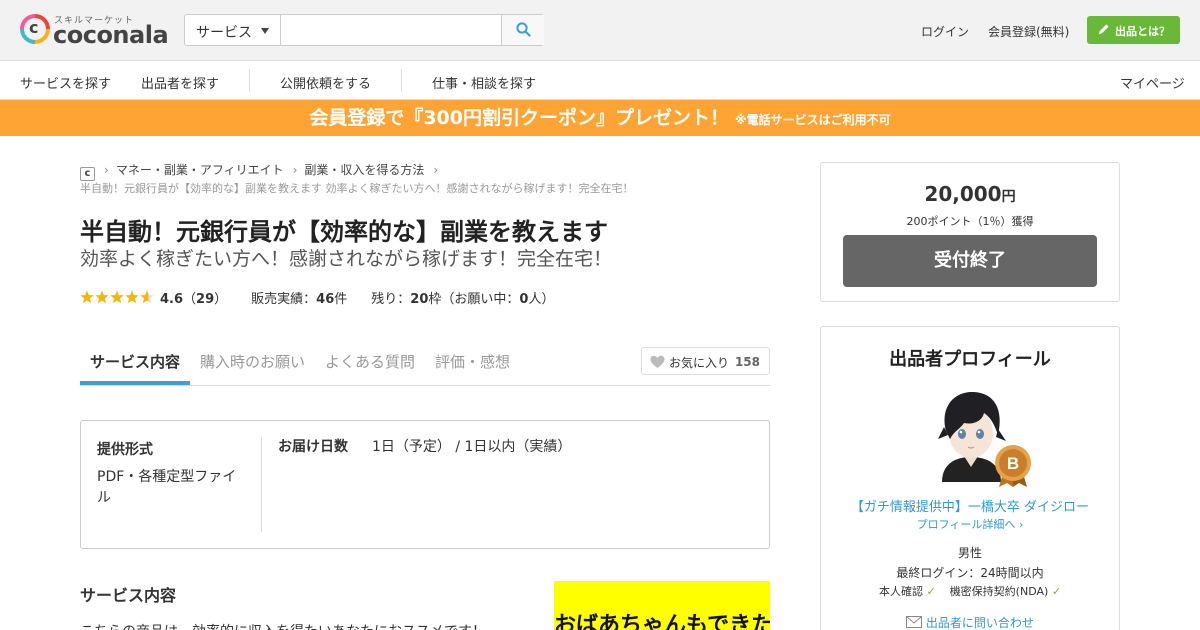 Image resolution: width=1200 pixels, height=630 pixels. I want to click on service-title: 半自動！元銀行員が【効率的な】副業を教えます, so click(344, 232).